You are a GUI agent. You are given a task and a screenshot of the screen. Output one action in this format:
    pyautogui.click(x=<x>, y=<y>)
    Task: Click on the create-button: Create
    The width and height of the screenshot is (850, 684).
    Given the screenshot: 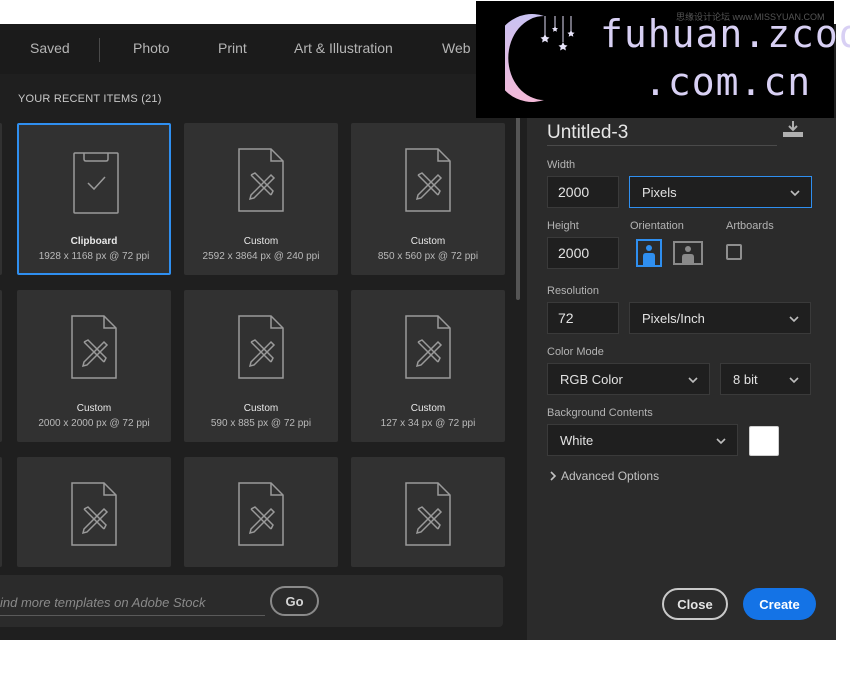 What is the action you would take?
    pyautogui.click(x=779, y=604)
    